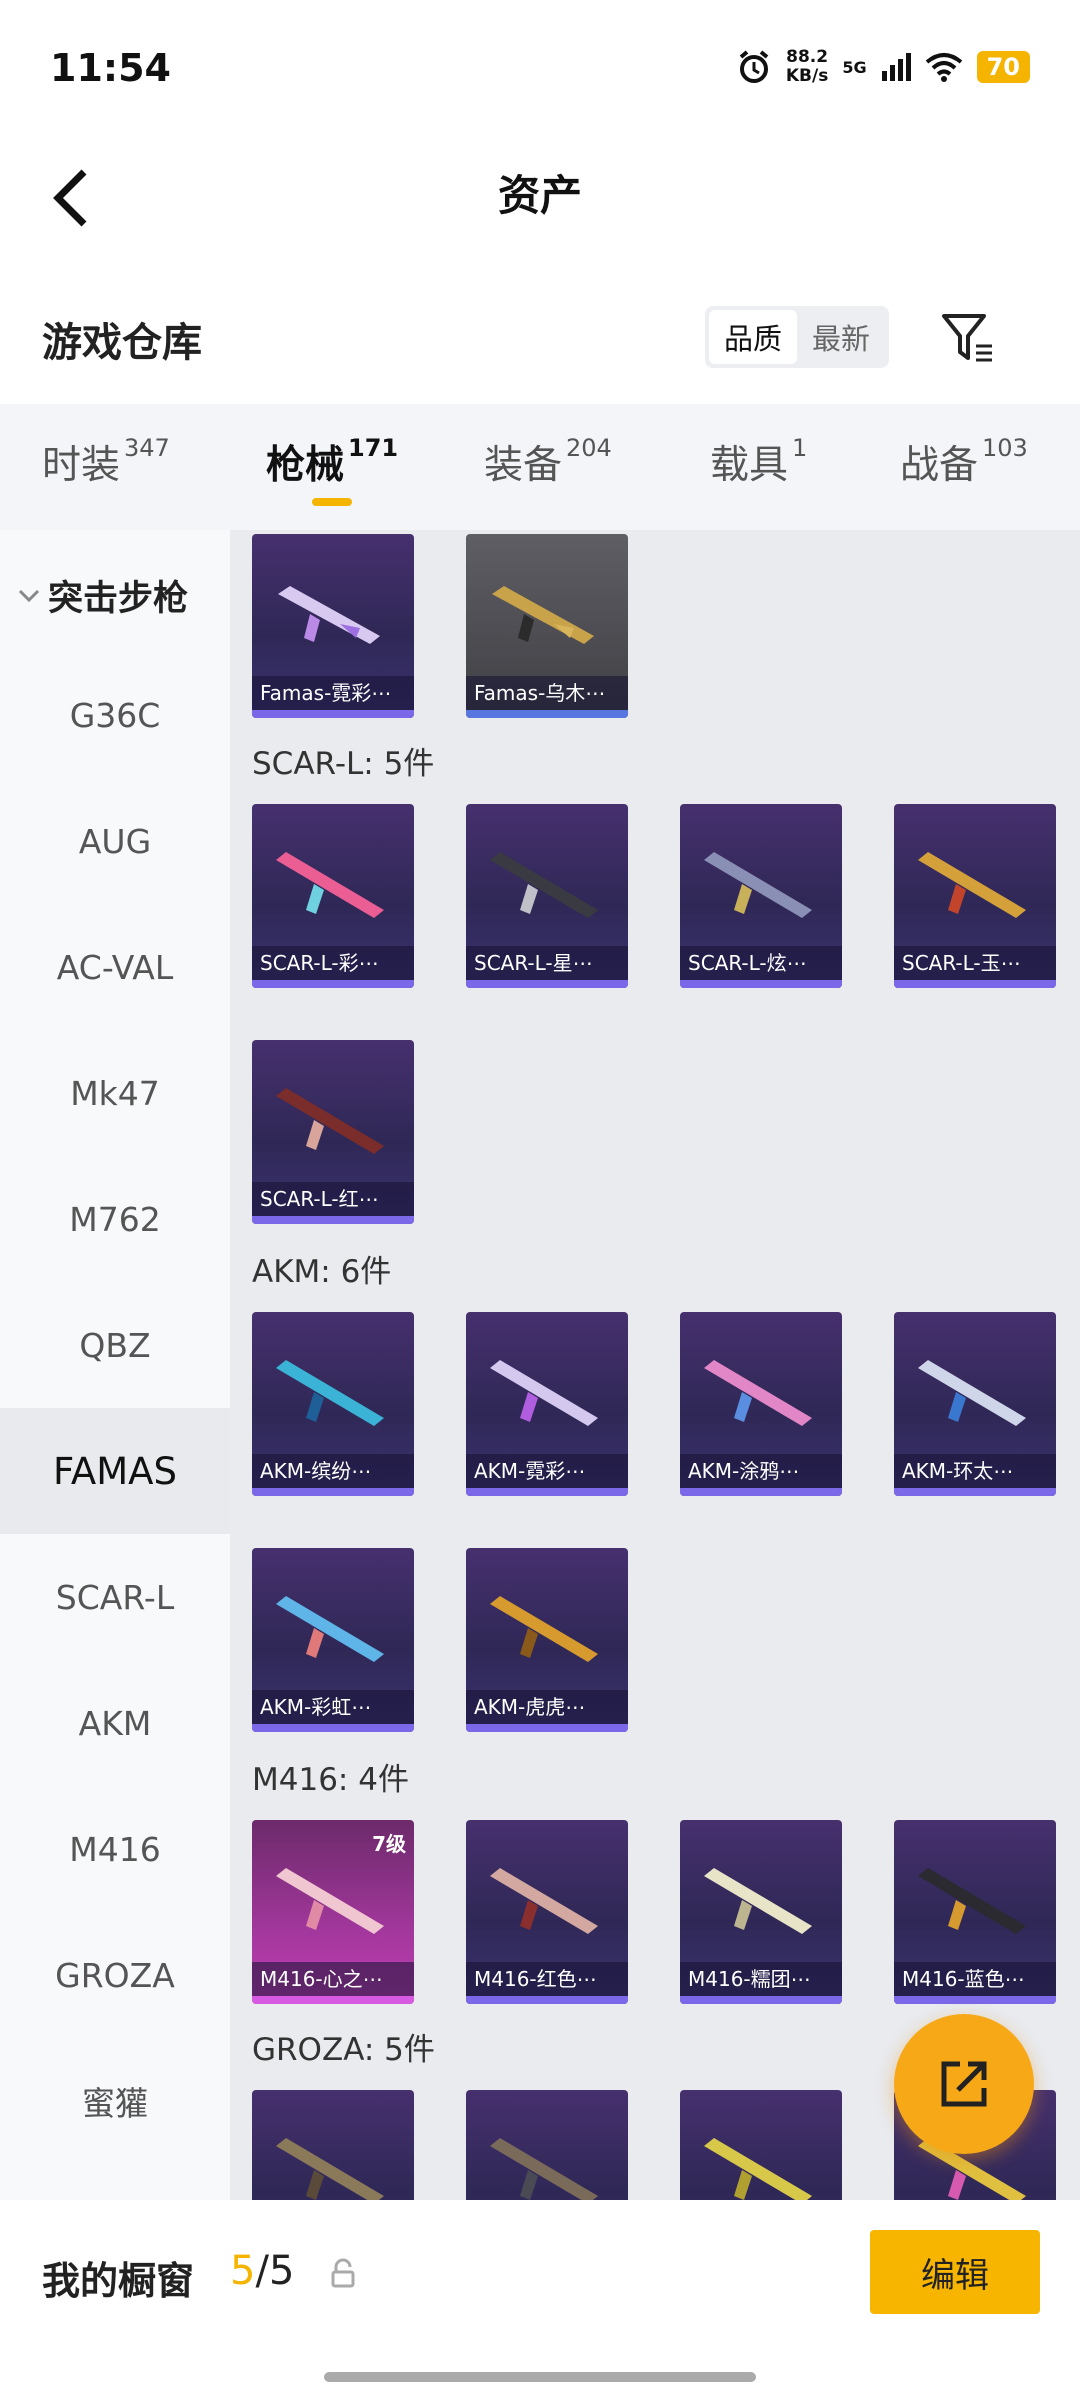  Describe the element at coordinates (975, 1471) in the screenshot. I see `skin-card-label: AKM-环太⋯` at that location.